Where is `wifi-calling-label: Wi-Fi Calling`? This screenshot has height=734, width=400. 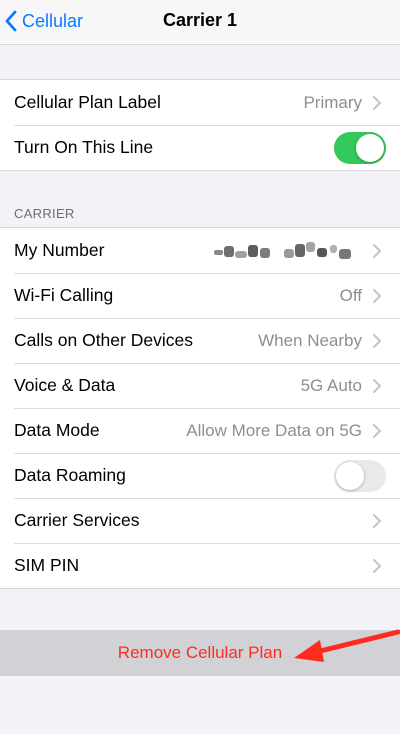 wifi-calling-label: Wi-Fi Calling is located at coordinates (64, 295).